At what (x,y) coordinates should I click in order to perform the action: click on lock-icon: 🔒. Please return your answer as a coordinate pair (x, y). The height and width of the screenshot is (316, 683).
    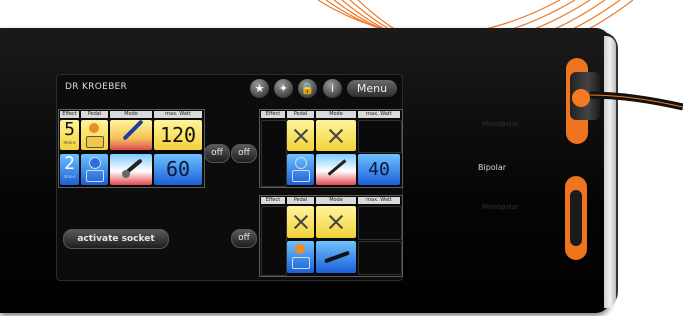
    Looking at the image, I should click on (307, 88).